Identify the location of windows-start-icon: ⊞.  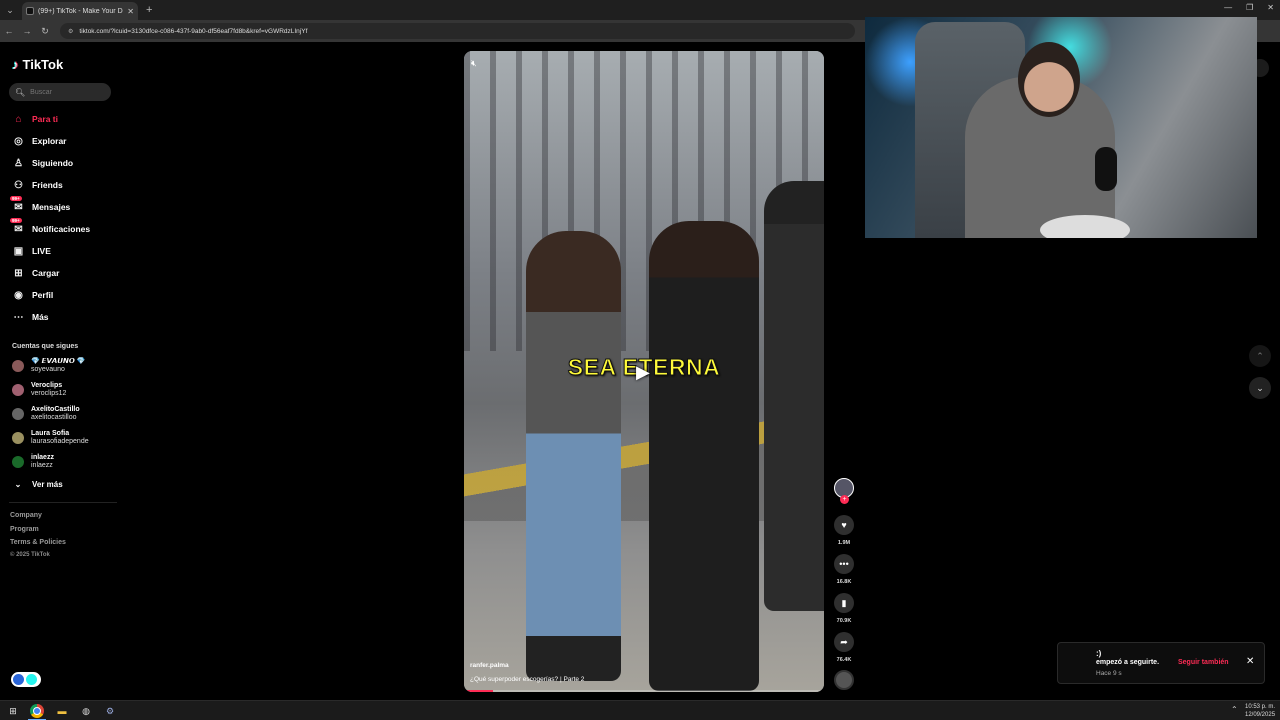
(13, 711).